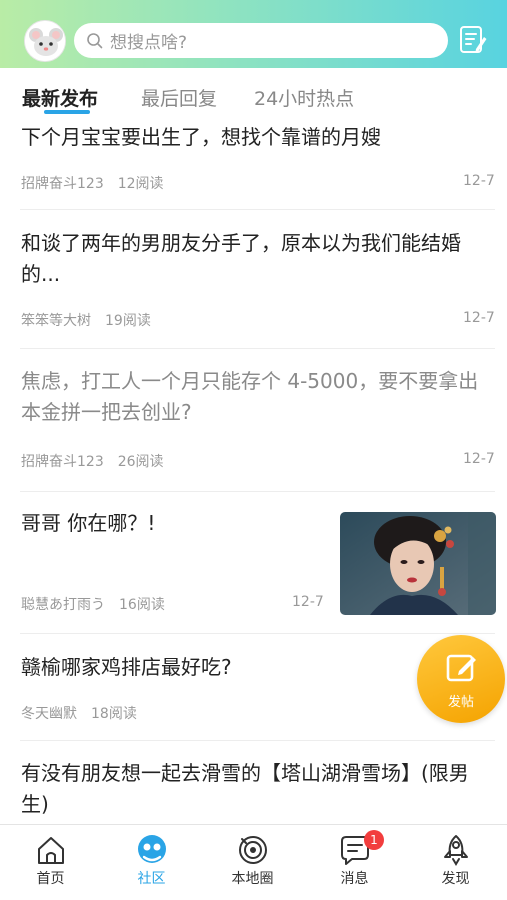 The width and height of the screenshot is (507, 900). What do you see at coordinates (171, 523) in the screenshot?
I see `post-title: 哥哥 你在哪？!` at bounding box center [171, 523].